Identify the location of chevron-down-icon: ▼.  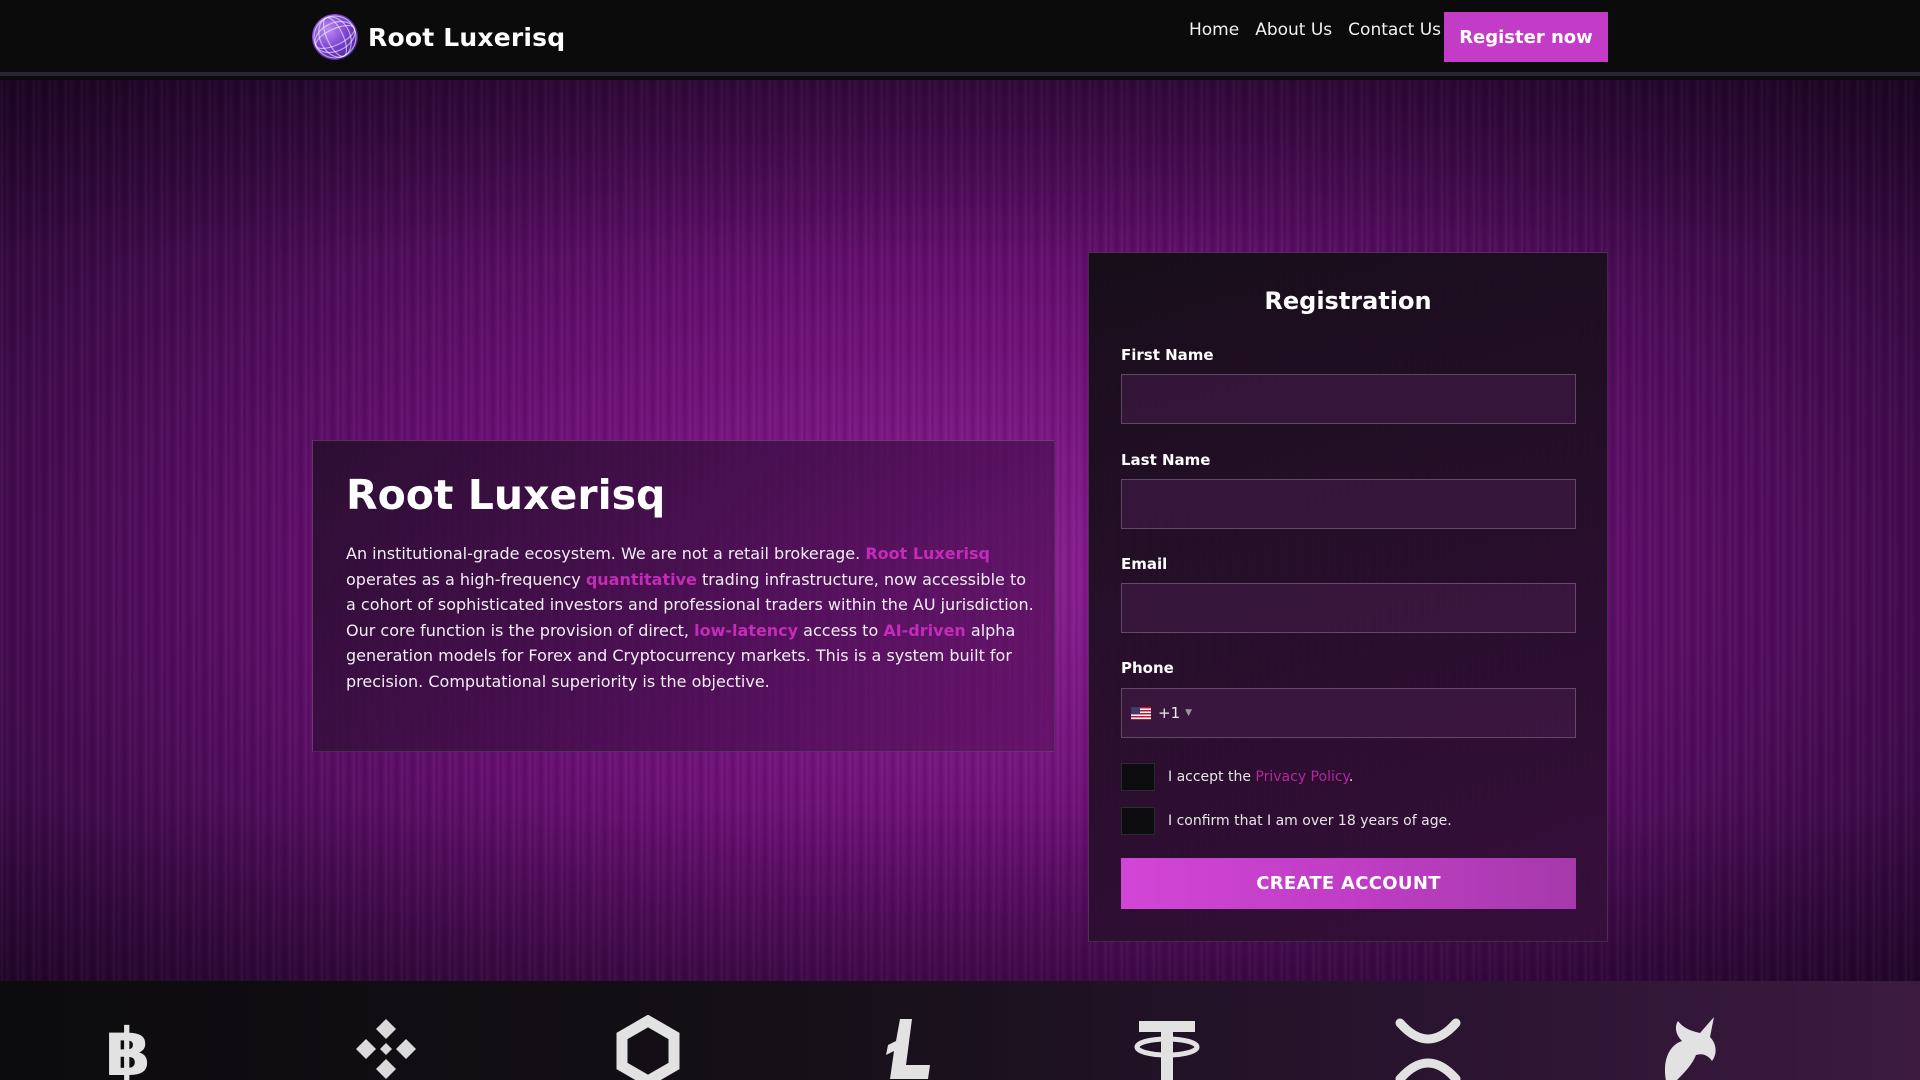
(1188, 713).